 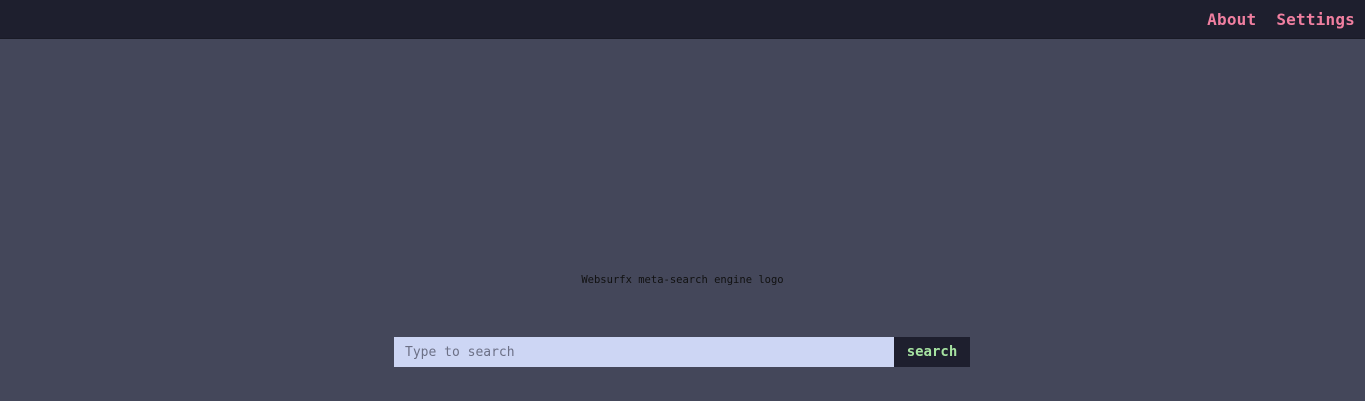 What do you see at coordinates (644, 352) in the screenshot?
I see `search-input` at bounding box center [644, 352].